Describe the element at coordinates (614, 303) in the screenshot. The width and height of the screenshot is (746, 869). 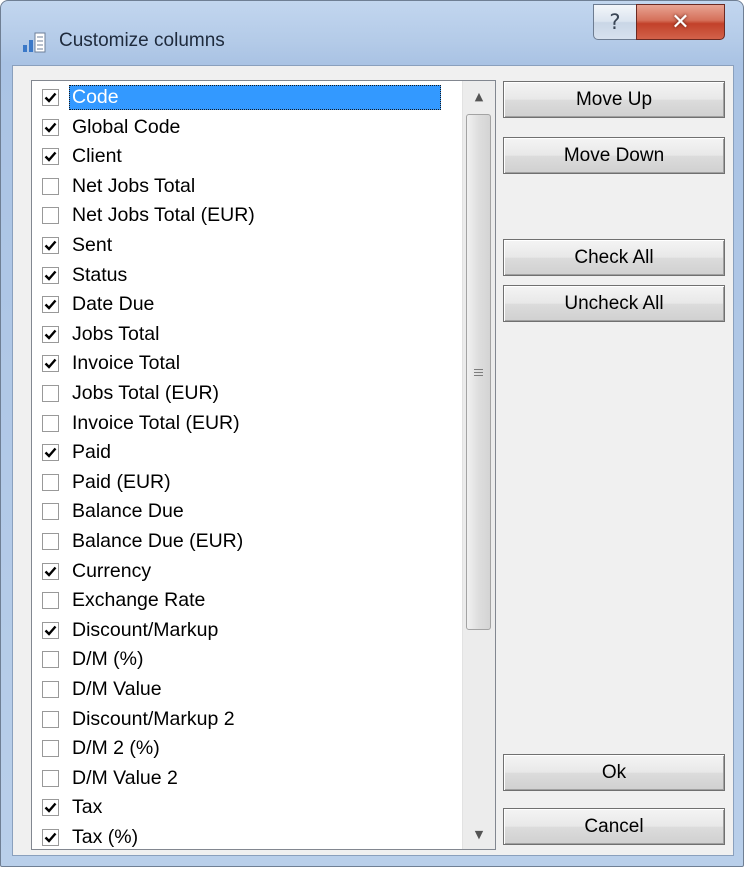
I see `uncheck-all-button: Uncheck All` at that location.